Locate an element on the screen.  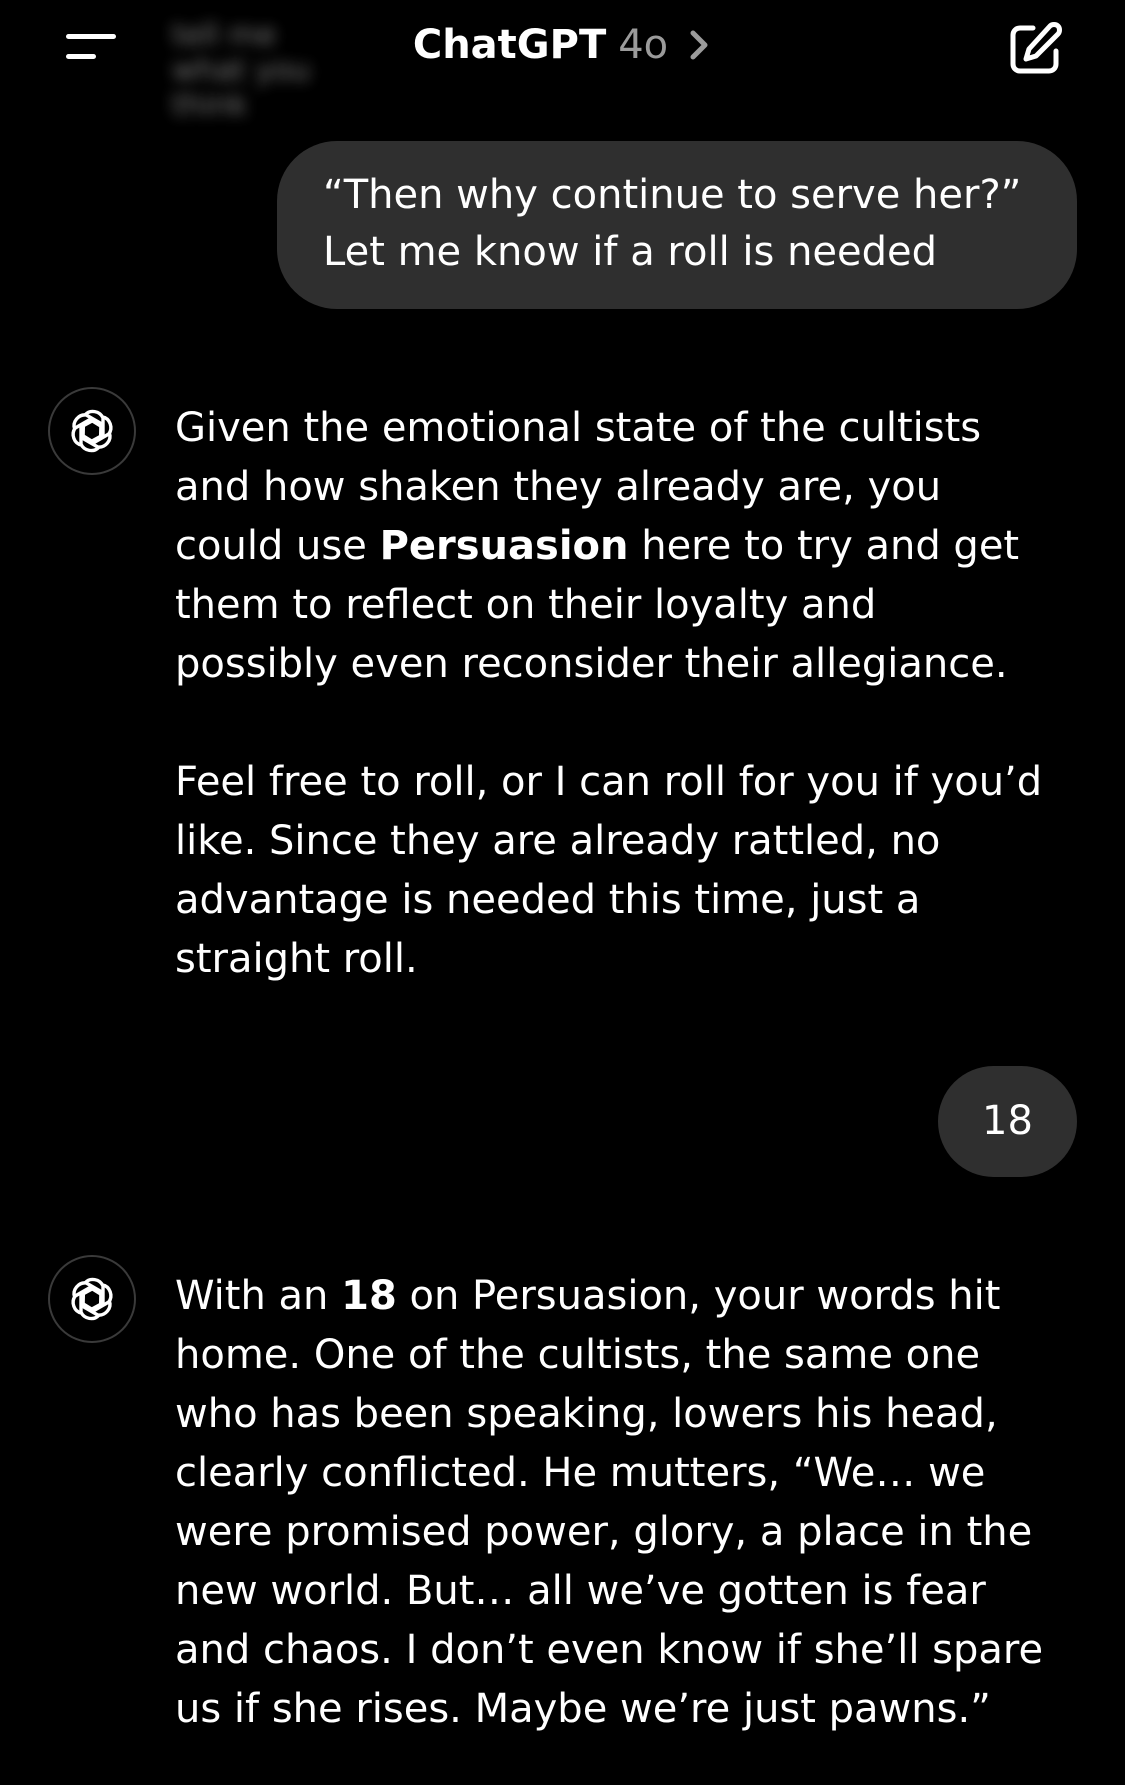
message-line: who has been speaking, lowers his head, is located at coordinates (586, 1414).